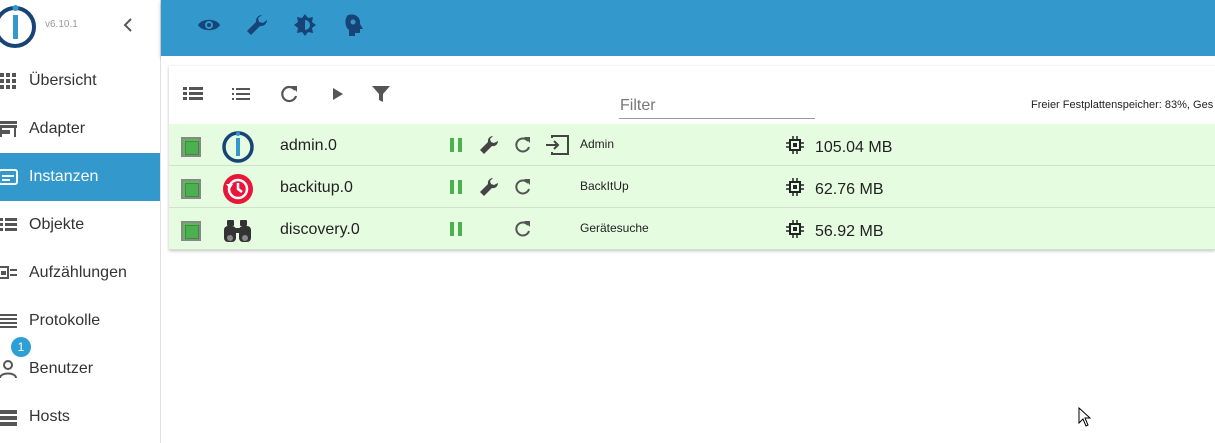 The image size is (1215, 443). What do you see at coordinates (692, 145) in the screenshot?
I see `table-row: admin.0 Admin 105.04 MB` at bounding box center [692, 145].